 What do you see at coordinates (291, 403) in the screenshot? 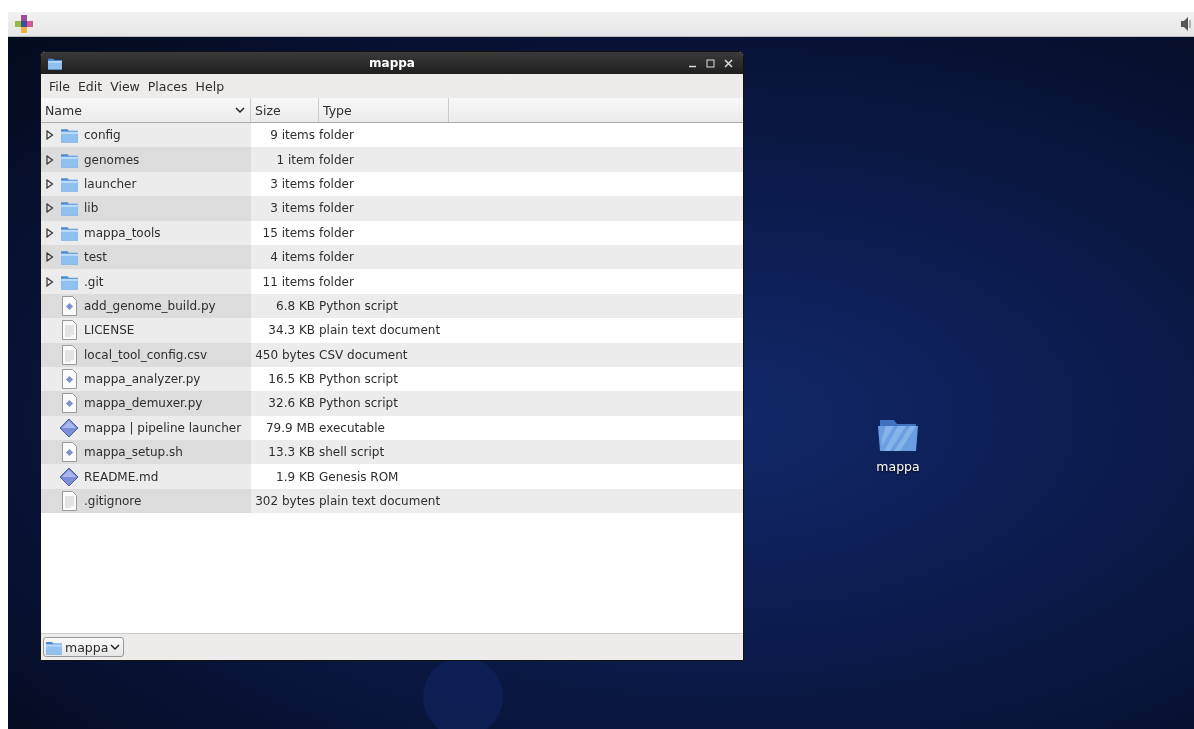
I see `file-size: 32.6 KB` at bounding box center [291, 403].